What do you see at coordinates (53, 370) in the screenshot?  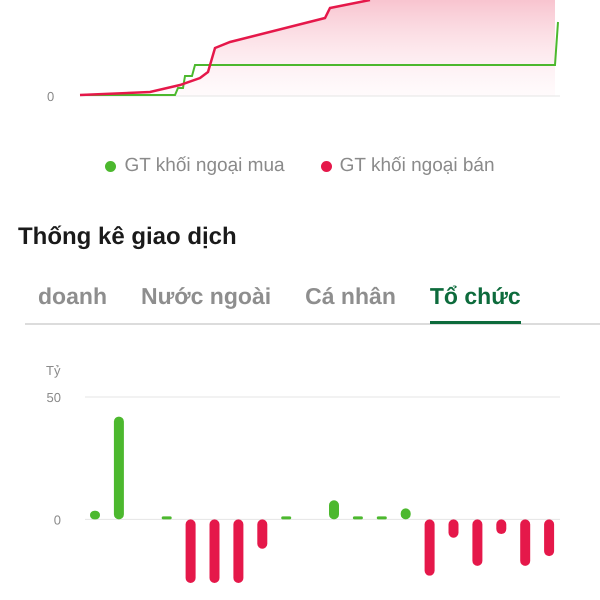 I see `axis-label: Tỷ` at bounding box center [53, 370].